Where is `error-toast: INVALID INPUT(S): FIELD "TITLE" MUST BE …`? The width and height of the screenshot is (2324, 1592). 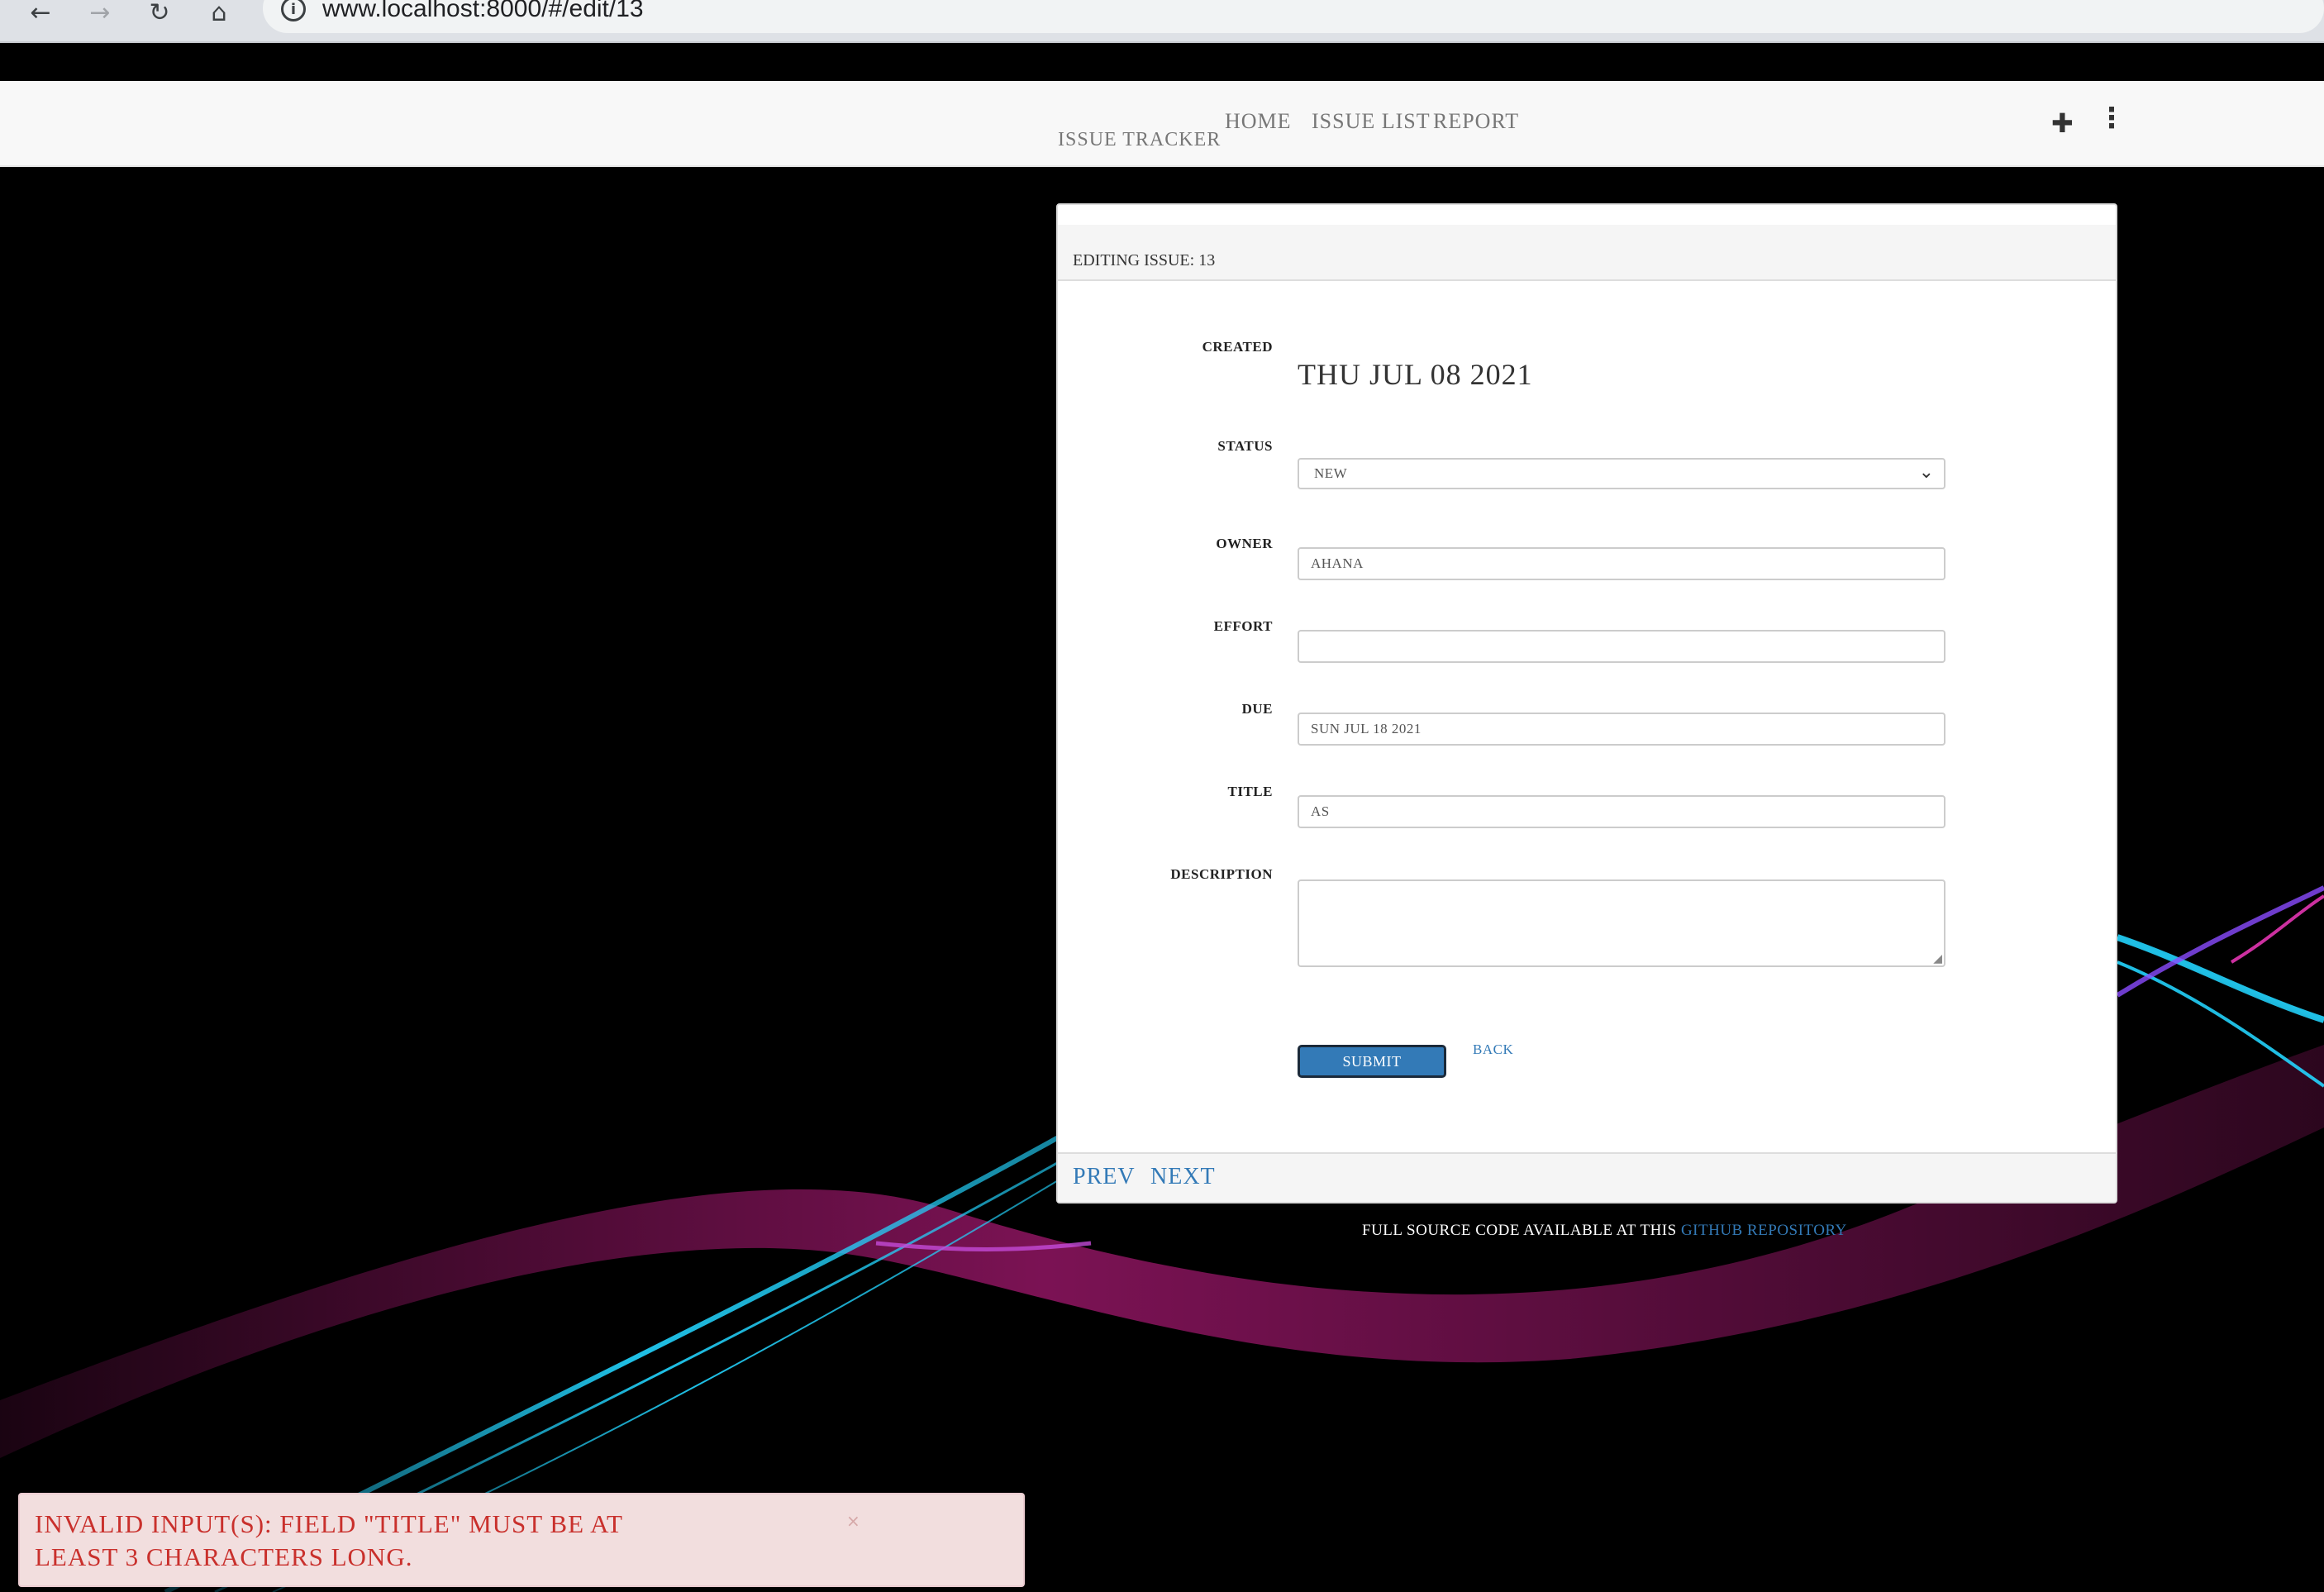 error-toast: INVALID INPUT(S): FIELD "TITLE" MUST BE … is located at coordinates (521, 1540).